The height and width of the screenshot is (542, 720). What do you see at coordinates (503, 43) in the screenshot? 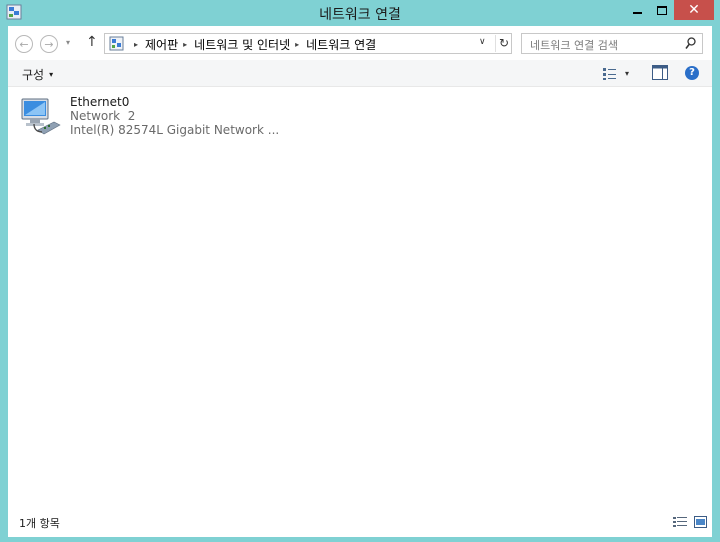
I see `refresh-button: ↻` at bounding box center [503, 43].